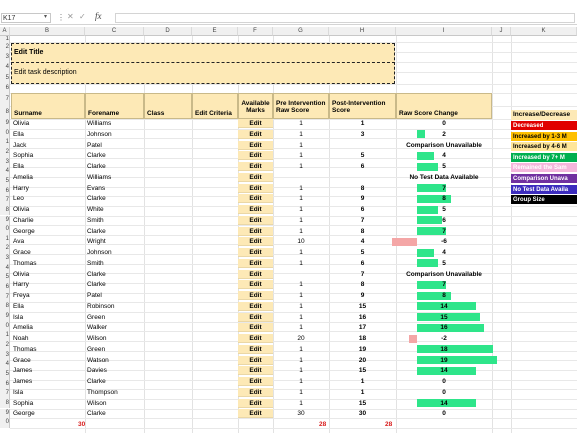  I want to click on row-header: 1, so click(5, 143).